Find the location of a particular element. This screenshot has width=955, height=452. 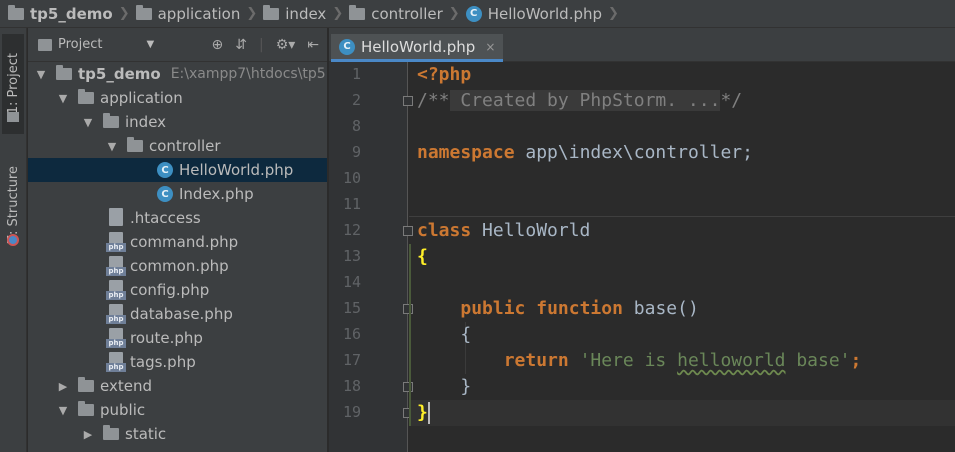

structure-icon is located at coordinates (13, 240).